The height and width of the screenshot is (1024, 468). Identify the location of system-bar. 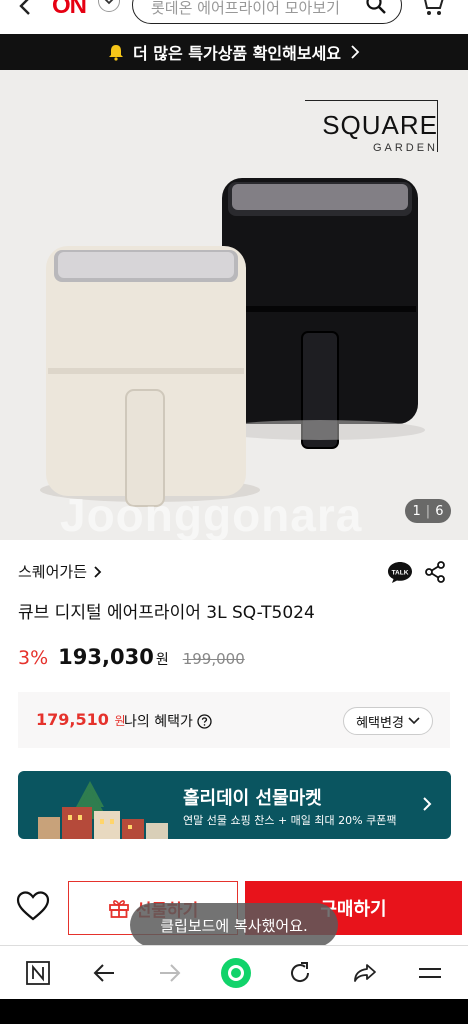
(234, 1011).